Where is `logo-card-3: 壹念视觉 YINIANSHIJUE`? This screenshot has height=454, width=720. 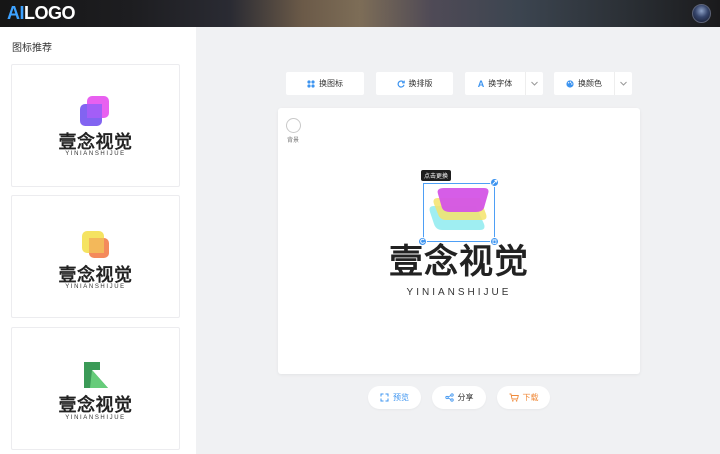 logo-card-3: 壹念视觉 YINIANSHIJUE is located at coordinates (95, 388).